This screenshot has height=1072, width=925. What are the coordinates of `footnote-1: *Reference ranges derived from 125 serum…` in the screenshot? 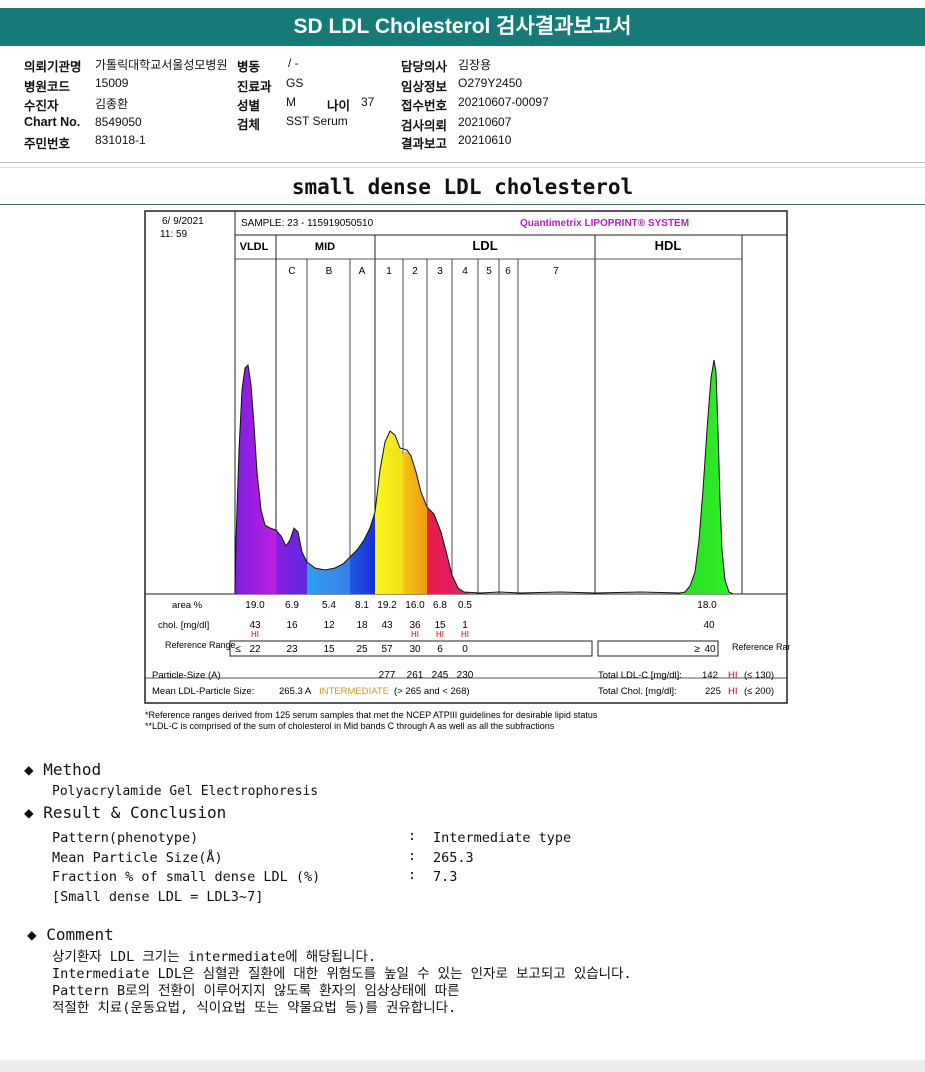 It's located at (371, 715).